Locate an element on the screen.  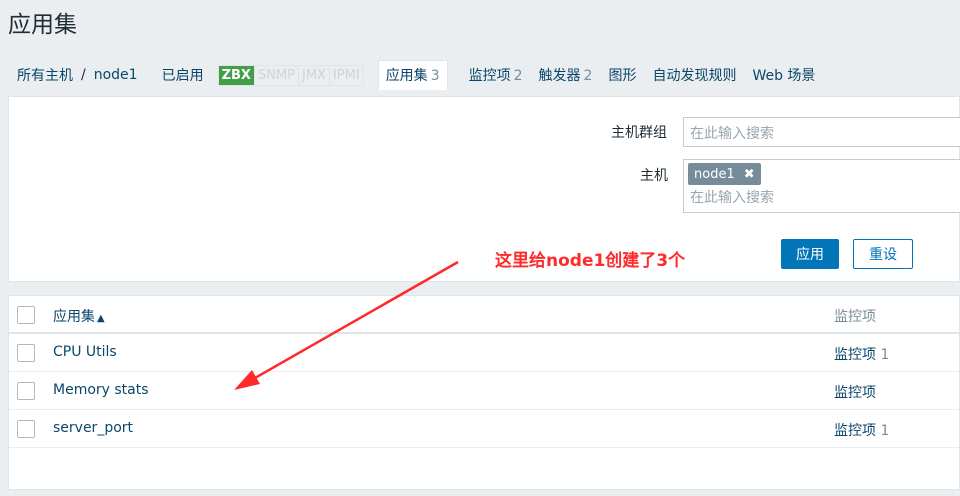
tab-triggers: 触发器 2 is located at coordinates (566, 75).